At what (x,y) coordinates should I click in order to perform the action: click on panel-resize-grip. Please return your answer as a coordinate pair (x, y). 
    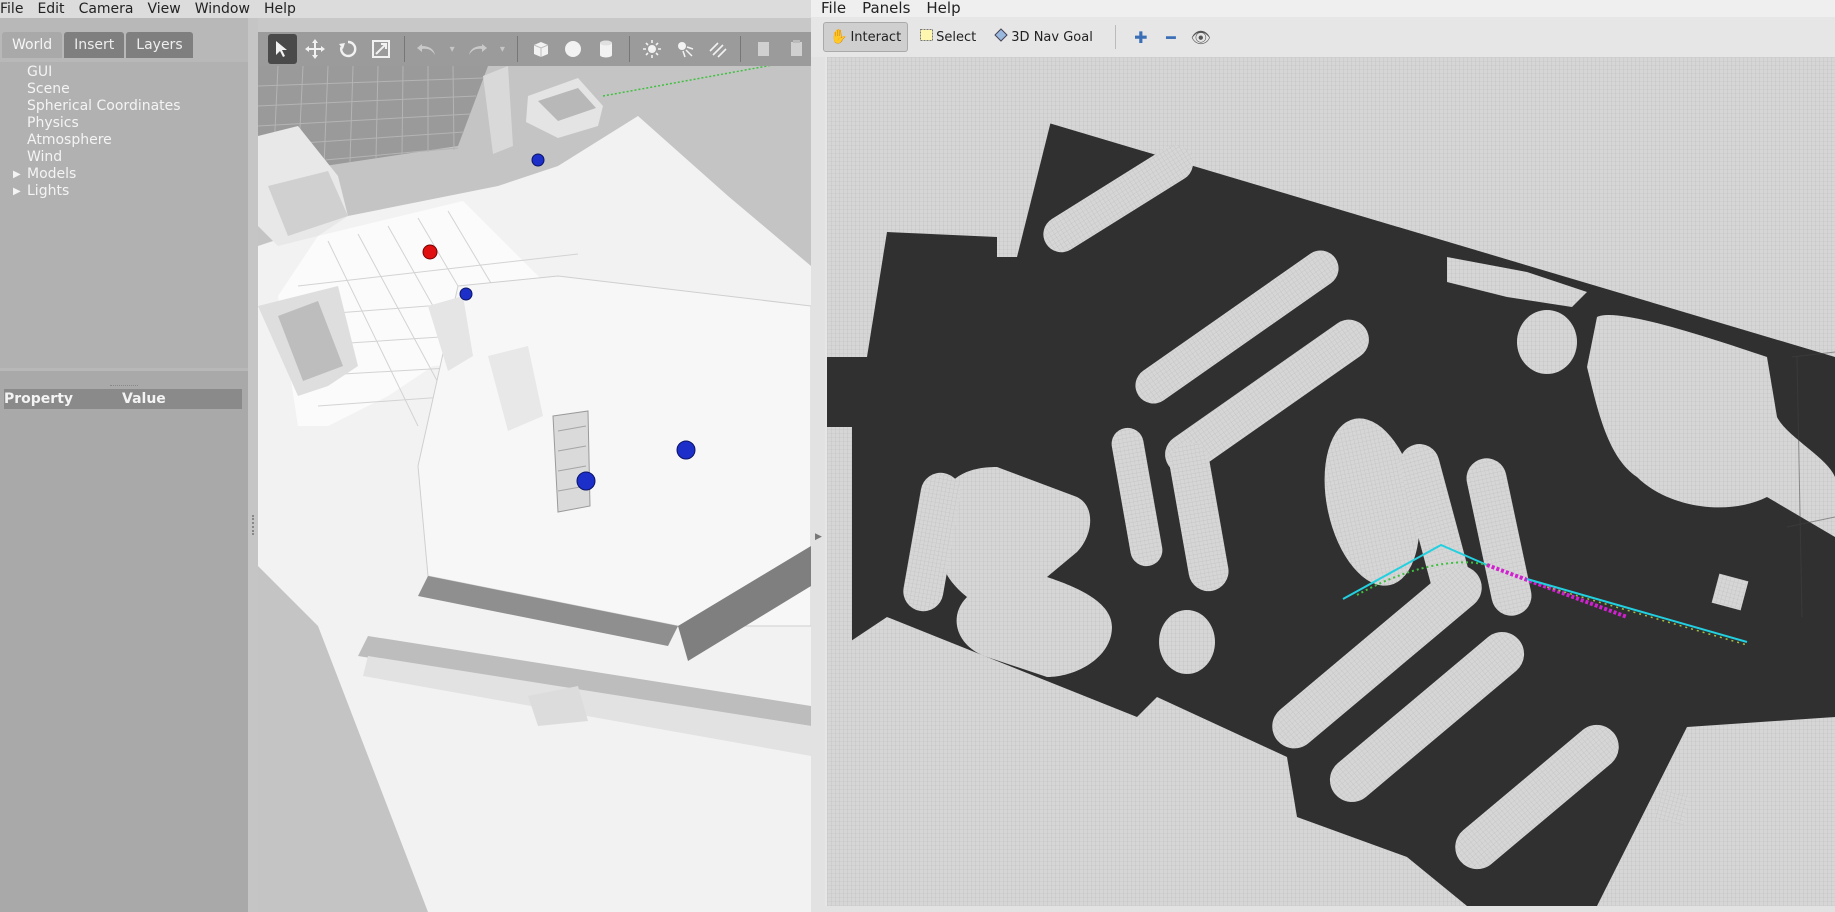
    Looking at the image, I should click on (124, 386).